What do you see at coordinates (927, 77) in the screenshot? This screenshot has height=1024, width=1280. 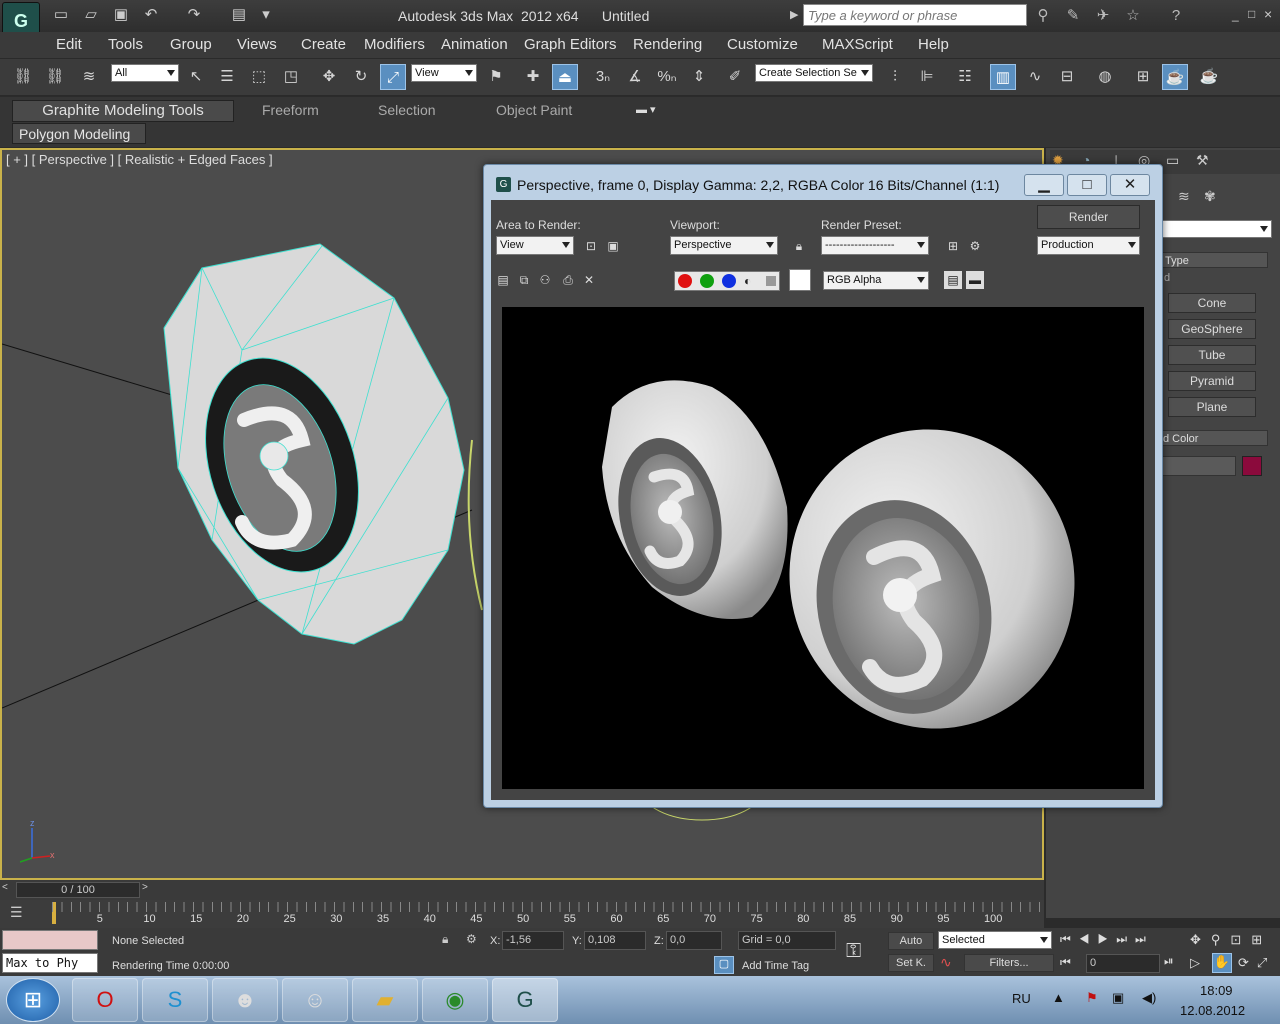 I see `align-icon: ⊫` at bounding box center [927, 77].